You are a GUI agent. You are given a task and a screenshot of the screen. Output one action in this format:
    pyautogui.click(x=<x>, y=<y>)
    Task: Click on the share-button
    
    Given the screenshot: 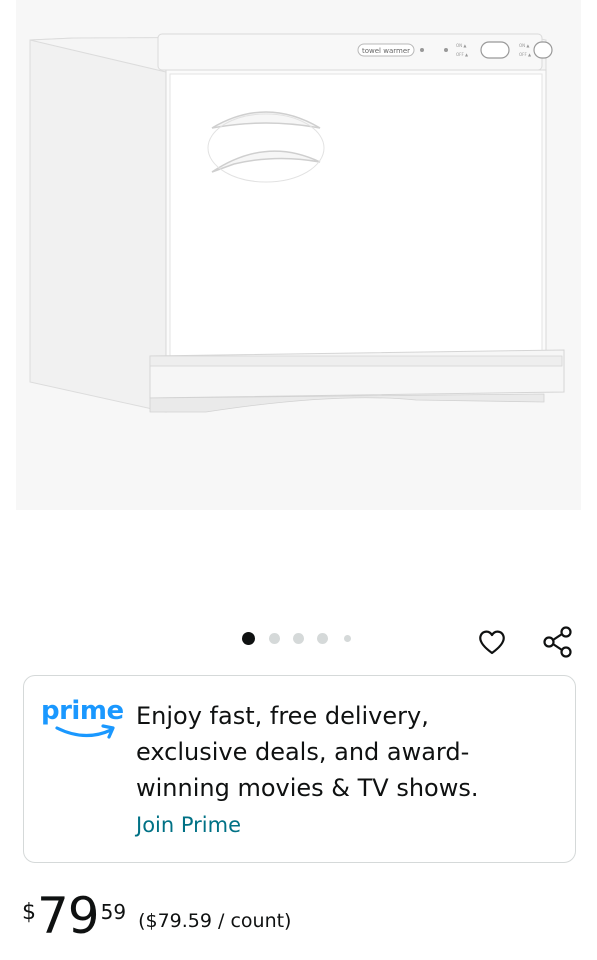 What is the action you would take?
    pyautogui.click(x=558, y=642)
    